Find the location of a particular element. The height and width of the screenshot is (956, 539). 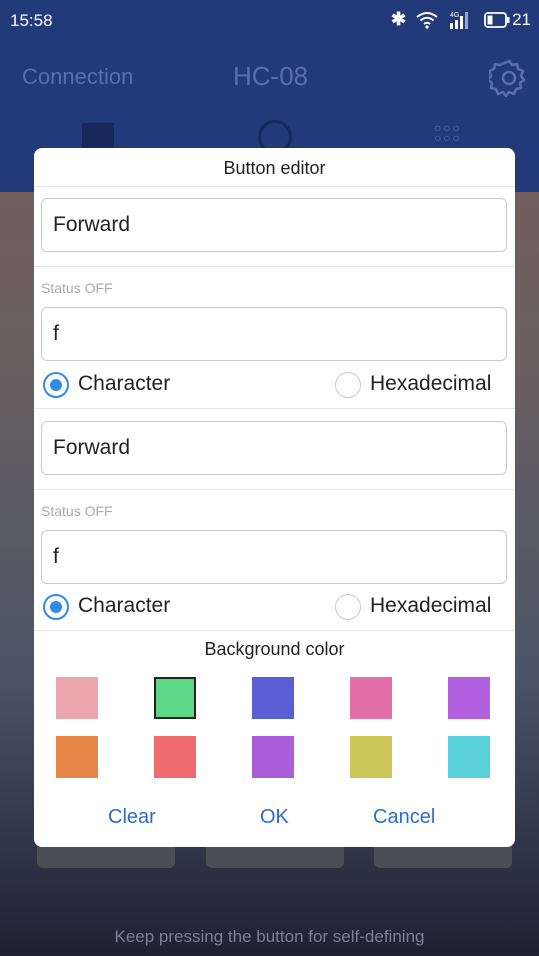

status-bar: 15:58 ✱ 4G 21 is located at coordinates (269, 21).